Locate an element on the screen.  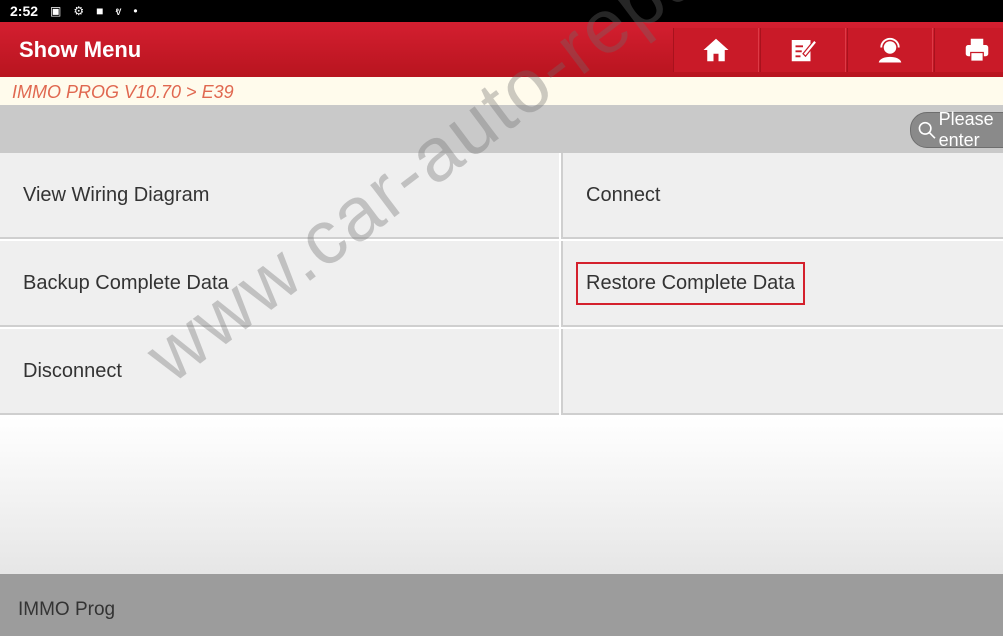
menu-item-disconnect: Disconnect is located at coordinates (279, 372).